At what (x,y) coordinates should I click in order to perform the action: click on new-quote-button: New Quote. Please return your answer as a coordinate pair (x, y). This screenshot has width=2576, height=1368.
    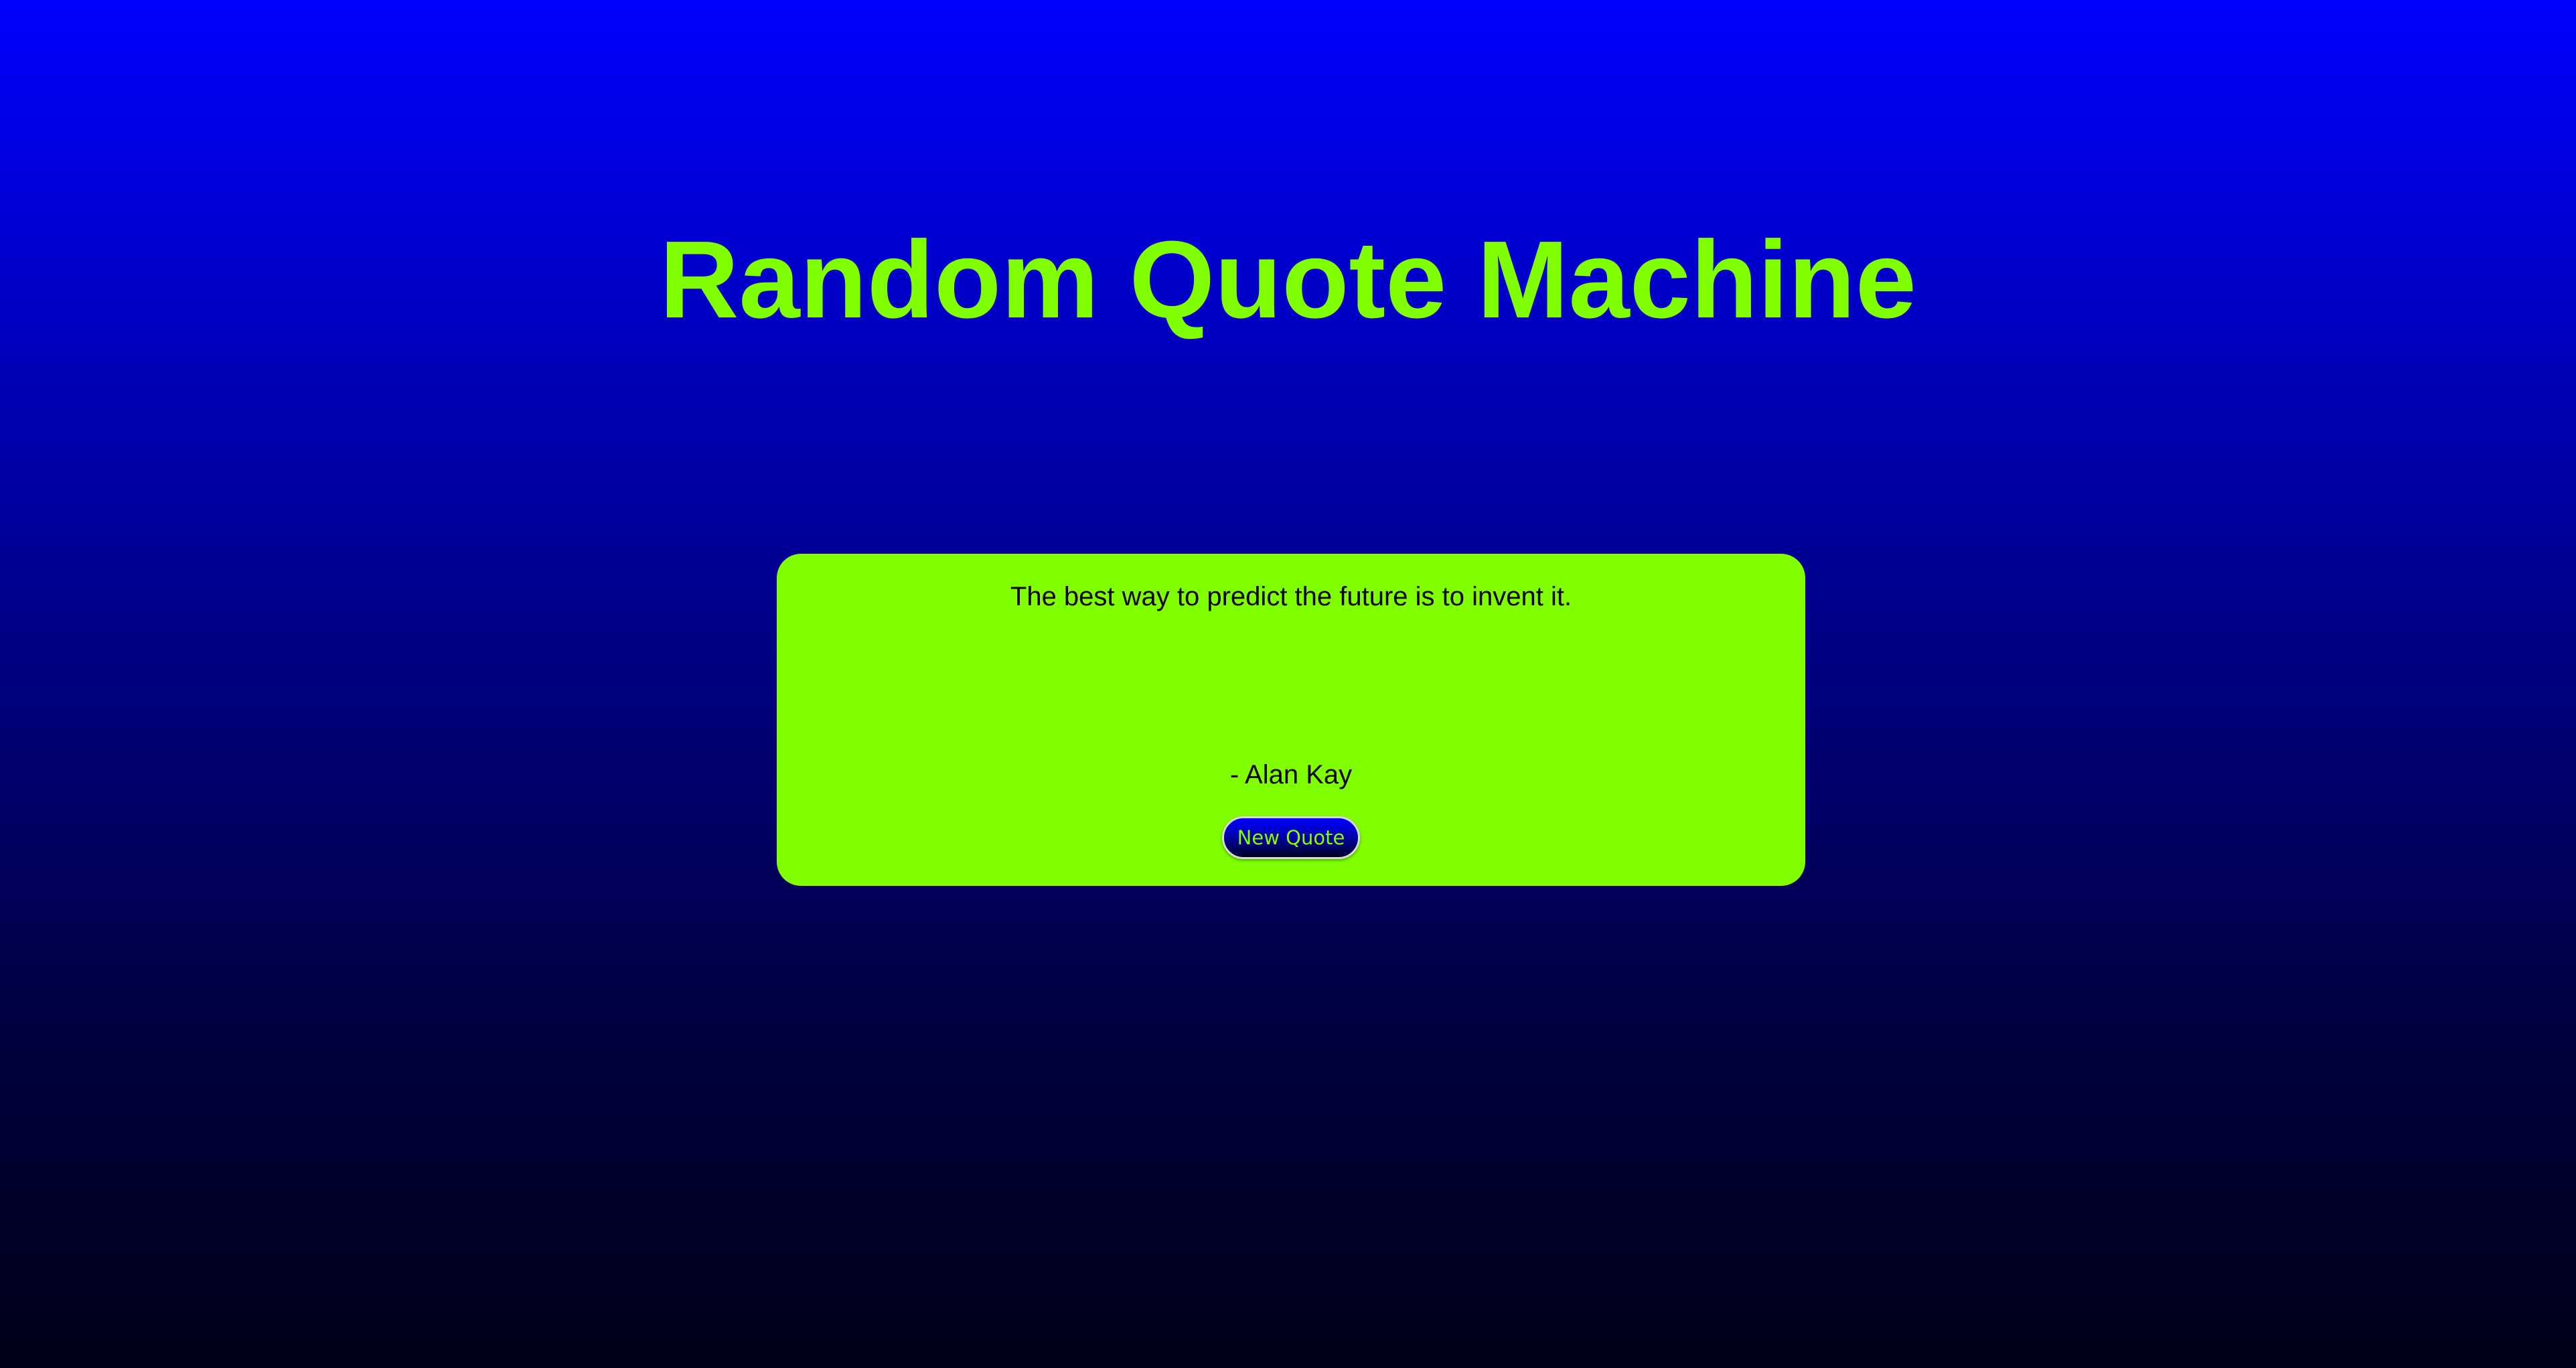
    Looking at the image, I should click on (1291, 837).